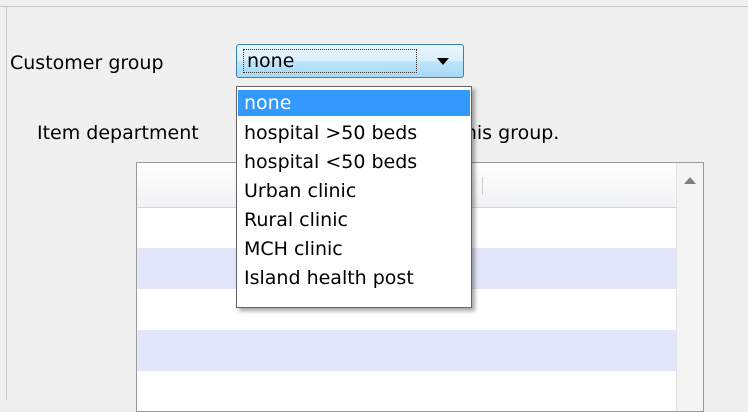 Image resolution: width=748 pixels, height=412 pixels. I want to click on customer-group-select-value: none, so click(330, 61).